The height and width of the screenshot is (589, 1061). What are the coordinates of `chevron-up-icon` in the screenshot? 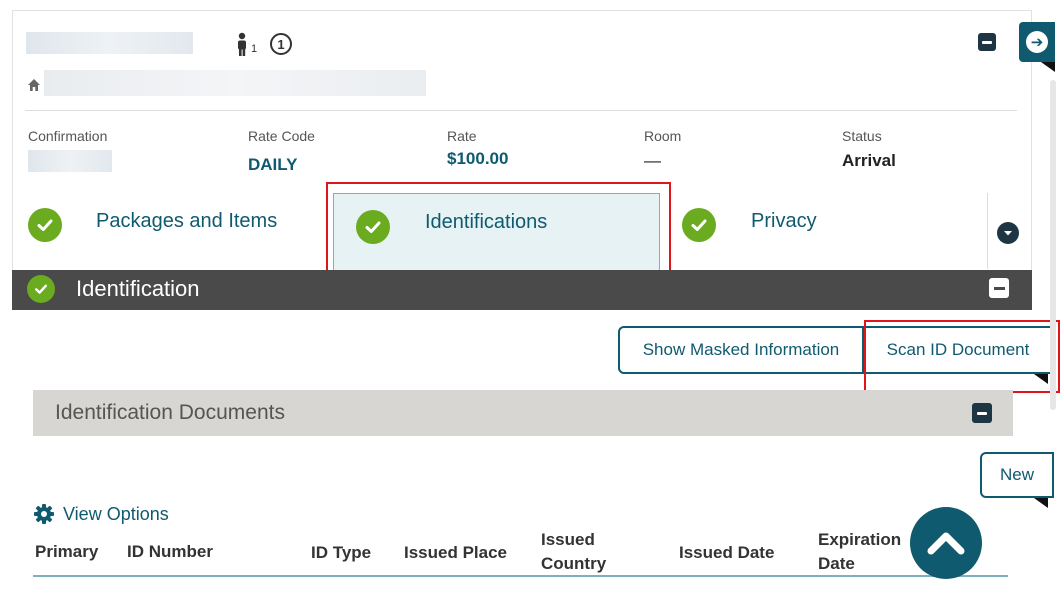 It's located at (946, 543).